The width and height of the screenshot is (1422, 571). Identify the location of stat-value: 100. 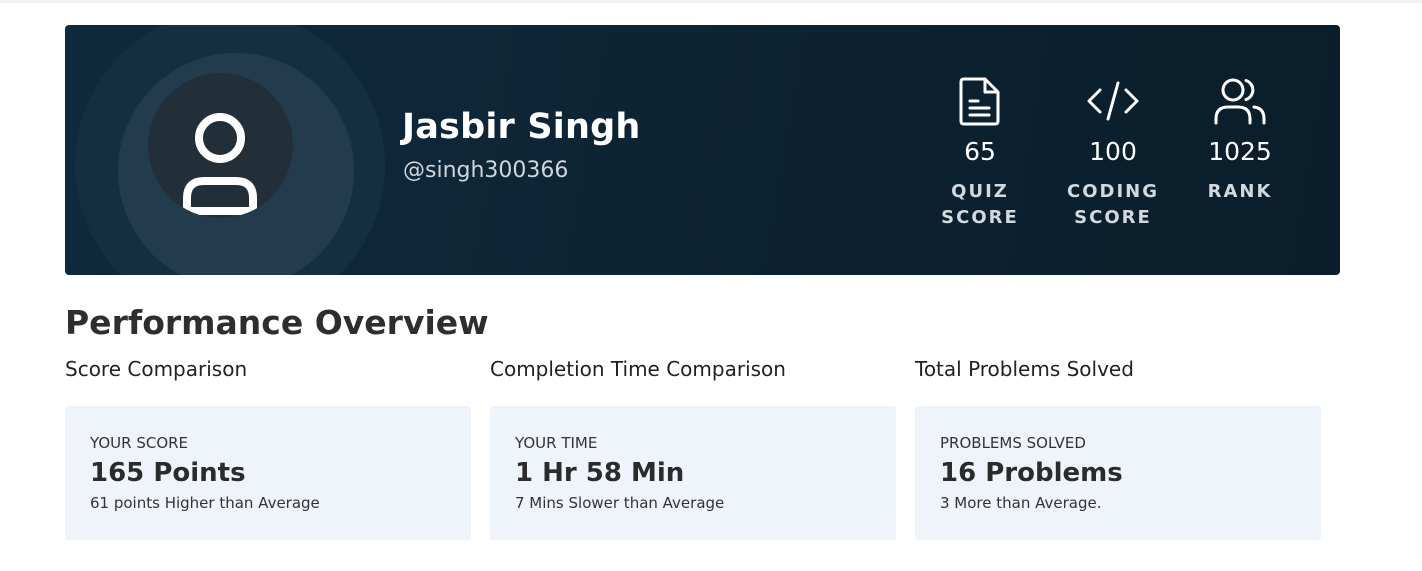
(1113, 151).